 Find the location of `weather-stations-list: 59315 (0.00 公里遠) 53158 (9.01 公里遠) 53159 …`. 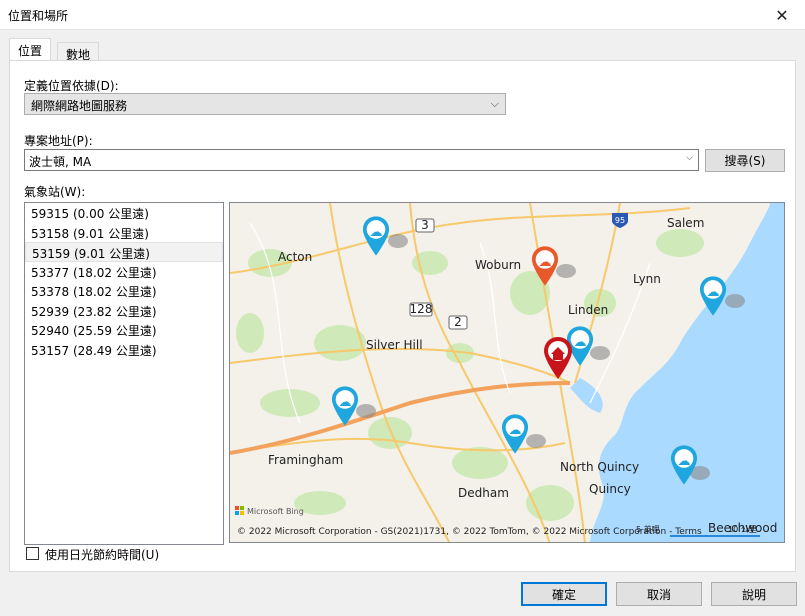

weather-stations-list: 59315 (0.00 公里遠) 53158 (9.01 公里遠) 53159 … is located at coordinates (124, 373).